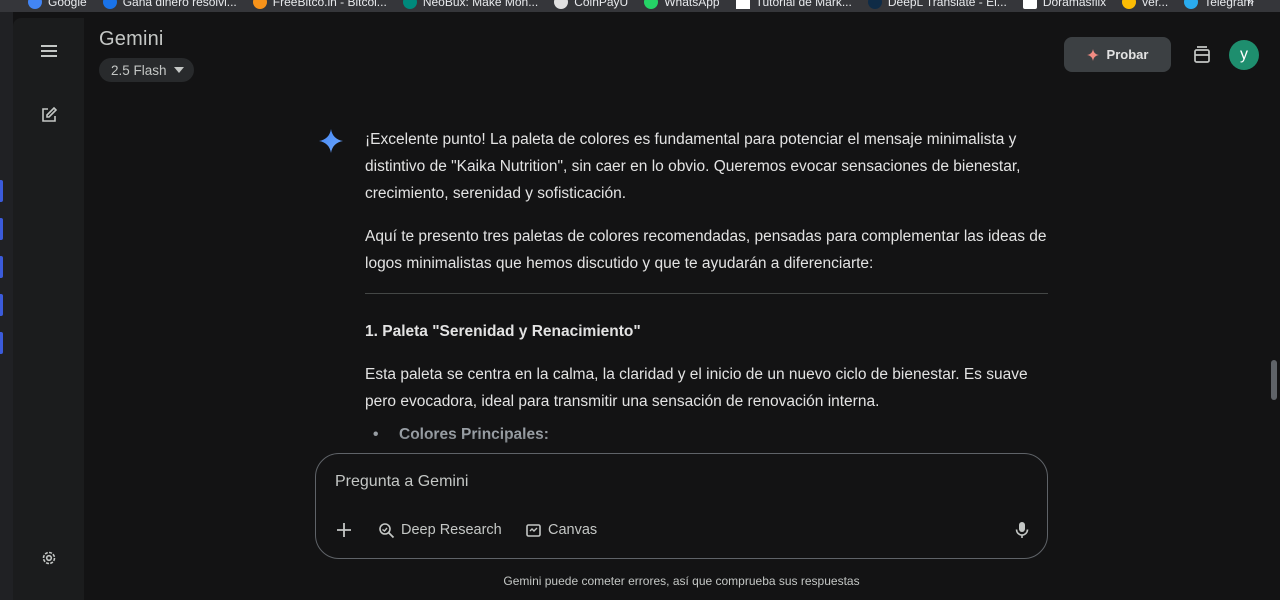  I want to click on plus-icon, so click(344, 530).